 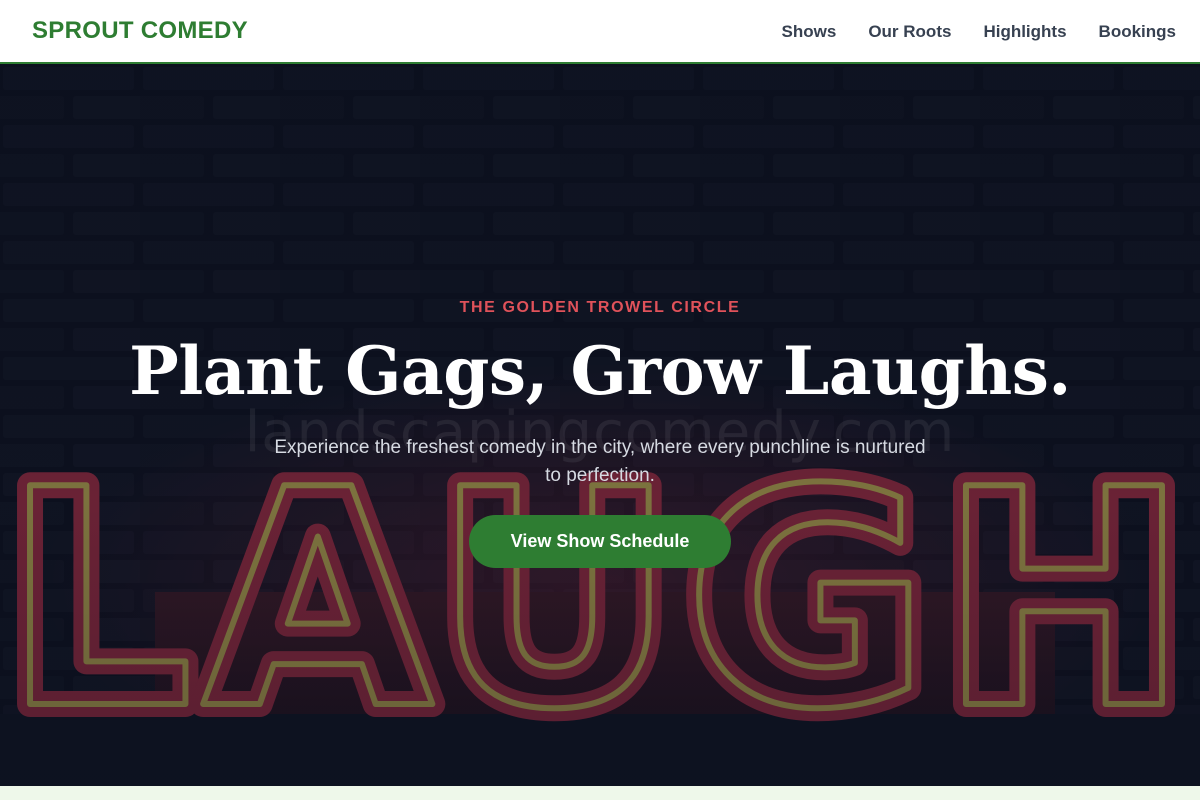 I want to click on nav-item-bookings: Bookings, so click(x=1137, y=32).